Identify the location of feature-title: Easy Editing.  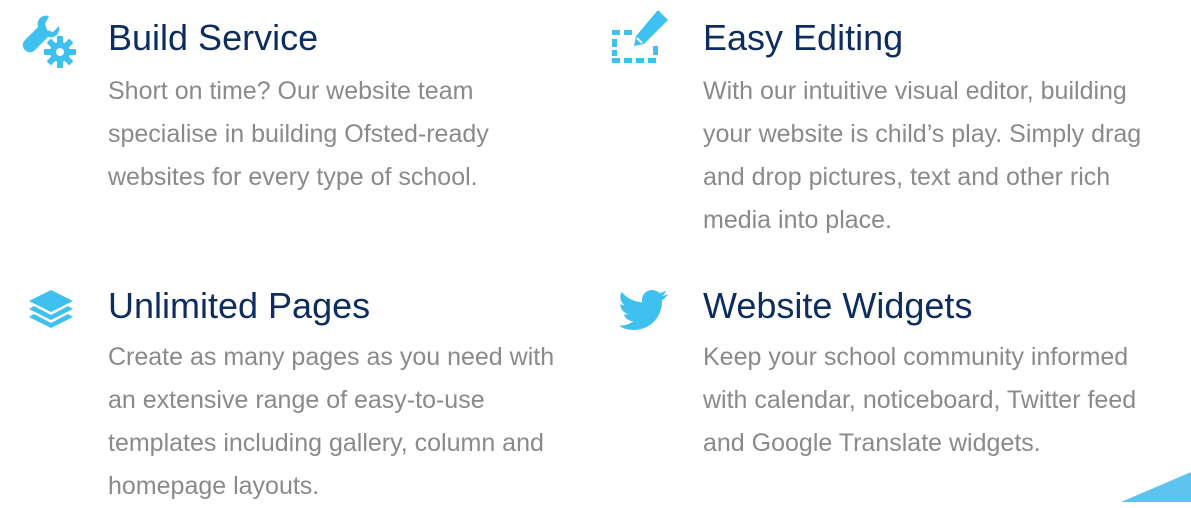
(803, 37).